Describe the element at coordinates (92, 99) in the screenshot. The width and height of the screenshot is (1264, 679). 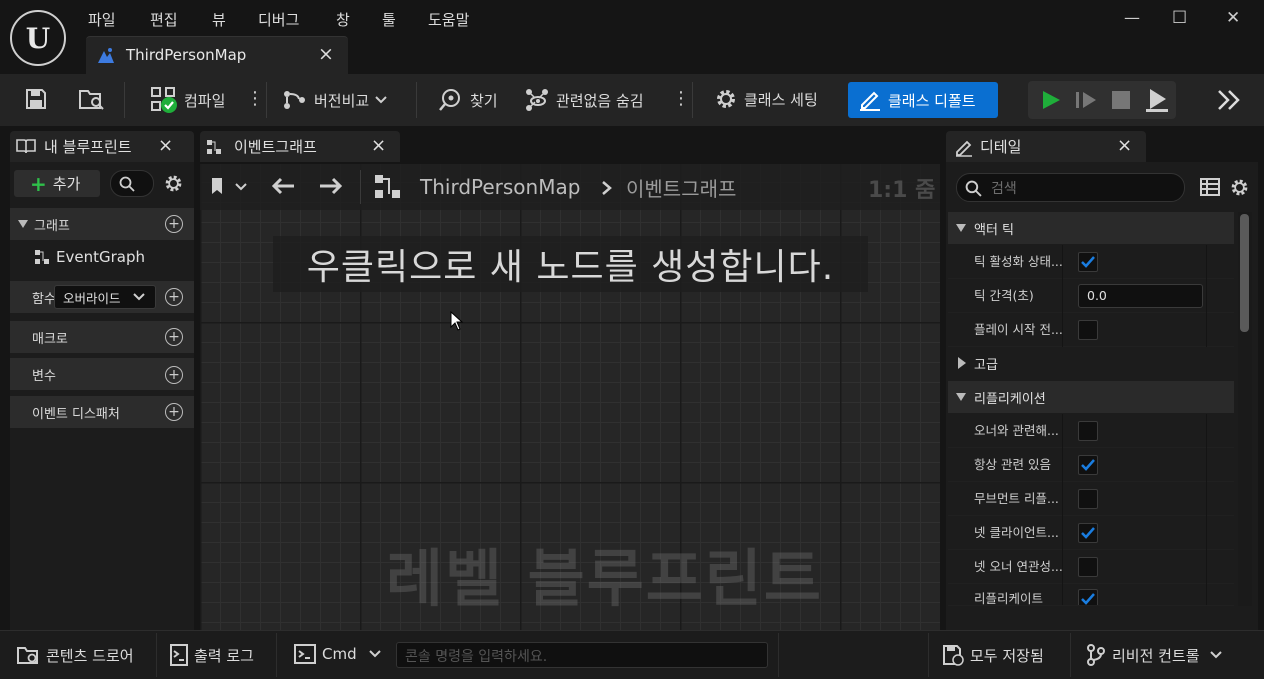
I see `browse-folder-icon` at that location.